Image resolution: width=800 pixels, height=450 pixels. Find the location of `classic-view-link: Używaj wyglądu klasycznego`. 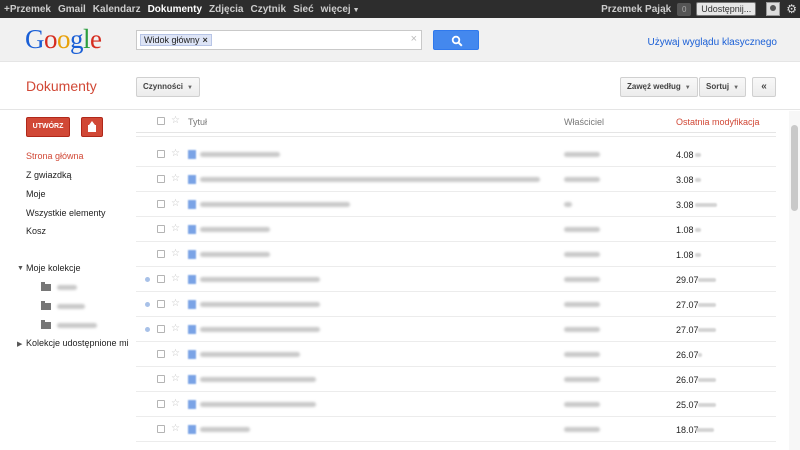

classic-view-link: Używaj wyglądu klasycznego is located at coordinates (712, 42).